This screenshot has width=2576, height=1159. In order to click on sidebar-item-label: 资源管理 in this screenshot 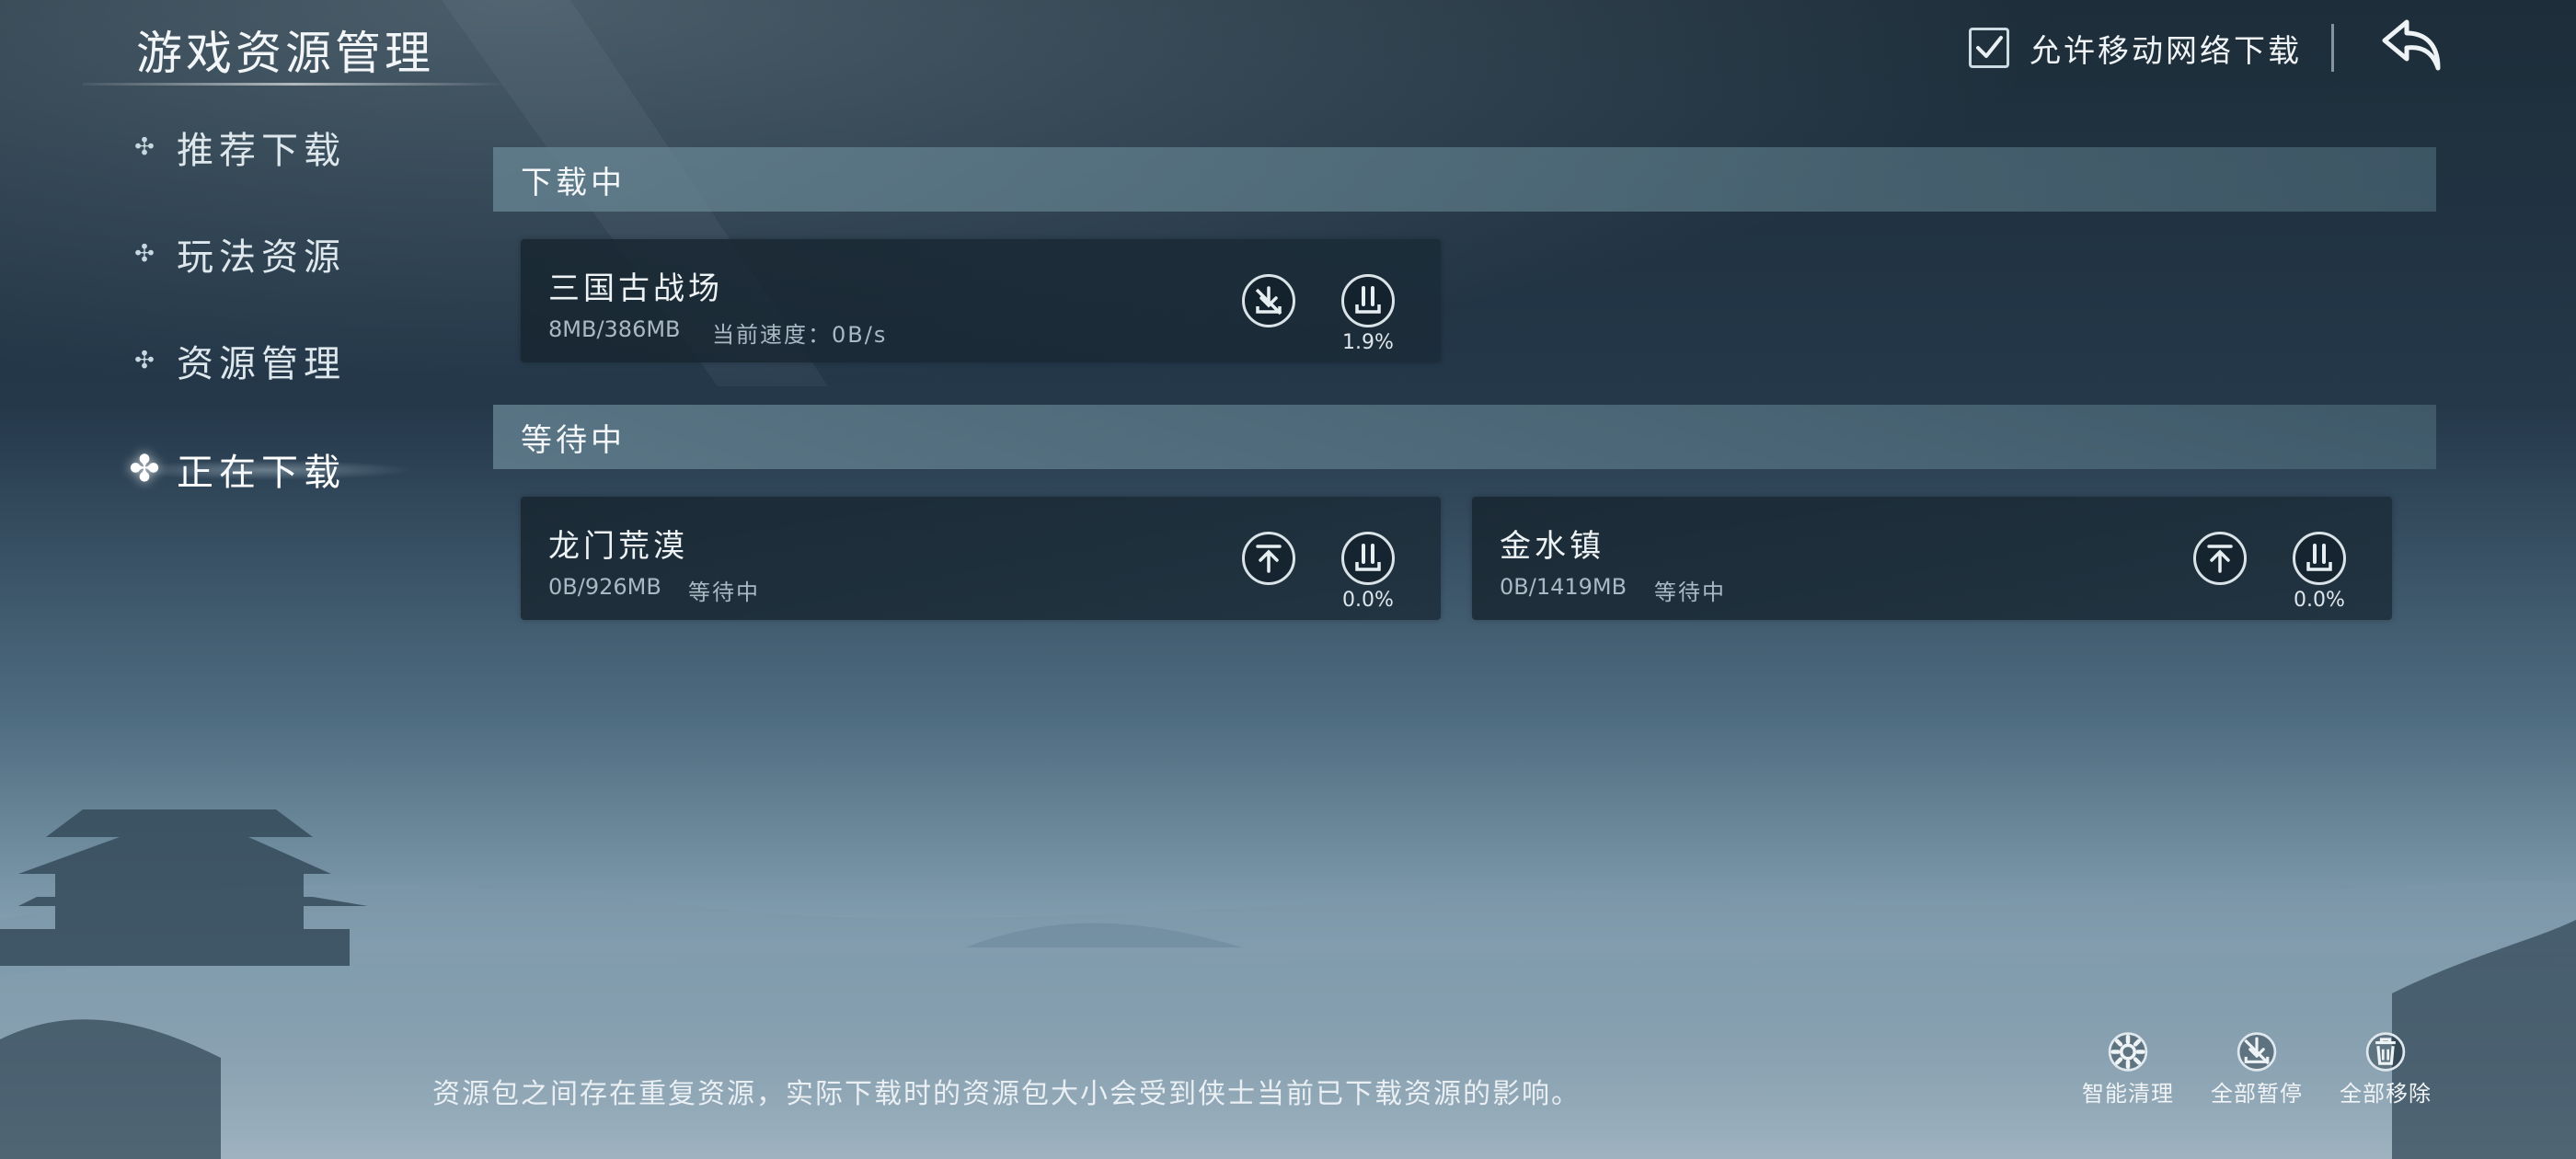, I will do `click(261, 364)`.